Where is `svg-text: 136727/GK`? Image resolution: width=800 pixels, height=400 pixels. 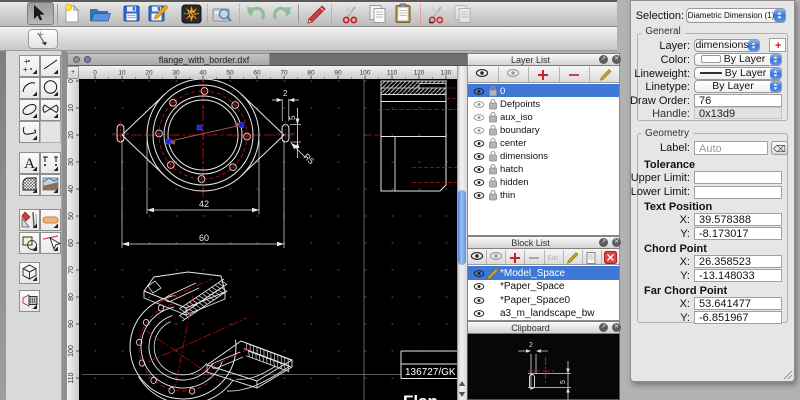 svg-text: 136727/GK is located at coordinates (430, 372).